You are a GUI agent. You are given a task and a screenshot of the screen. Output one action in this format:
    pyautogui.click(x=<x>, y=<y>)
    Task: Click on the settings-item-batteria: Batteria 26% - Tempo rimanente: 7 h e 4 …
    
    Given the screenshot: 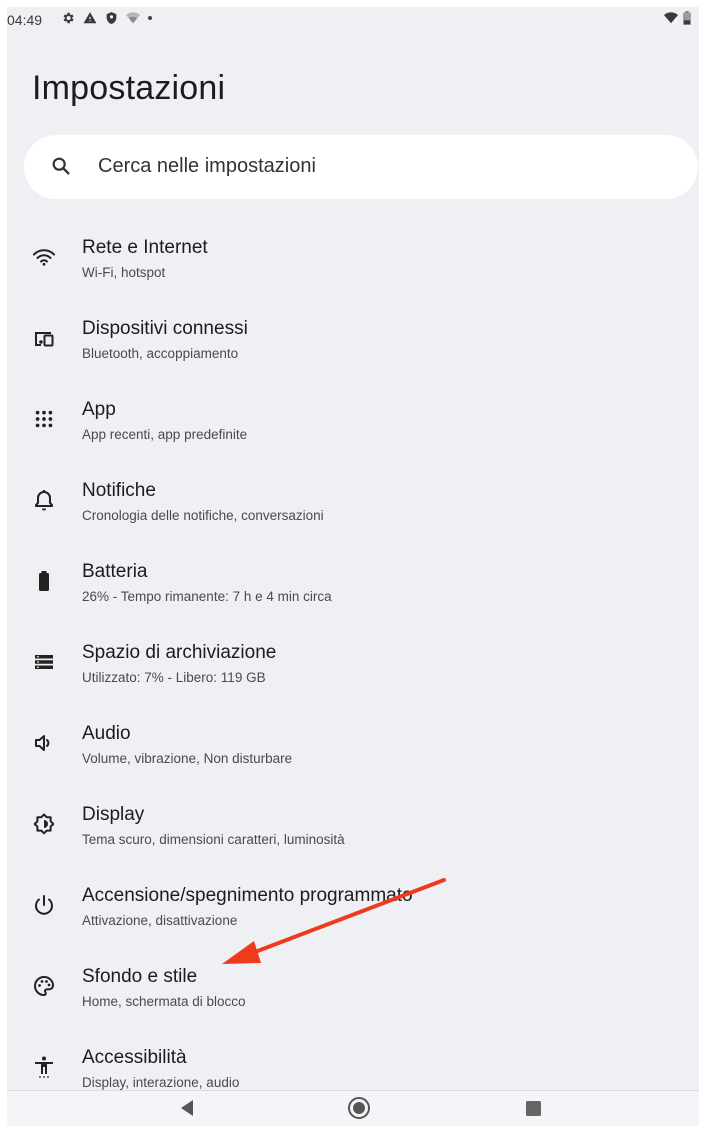 What is the action you would take?
    pyautogui.click(x=353, y=587)
    